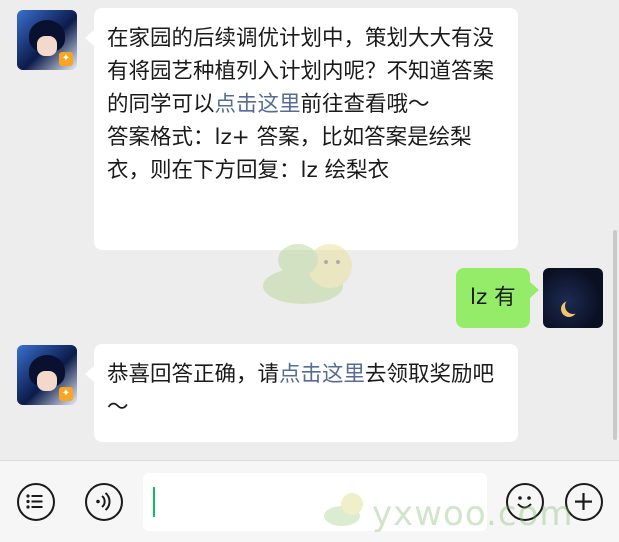 This screenshot has height=542, width=619. What do you see at coordinates (615, 335) in the screenshot?
I see `scrollbar` at bounding box center [615, 335].